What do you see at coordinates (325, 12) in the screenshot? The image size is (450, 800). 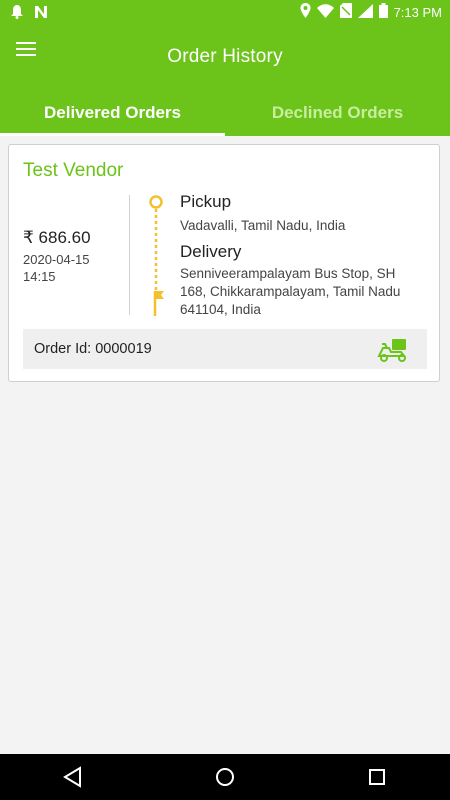 I see `wifi-icon` at bounding box center [325, 12].